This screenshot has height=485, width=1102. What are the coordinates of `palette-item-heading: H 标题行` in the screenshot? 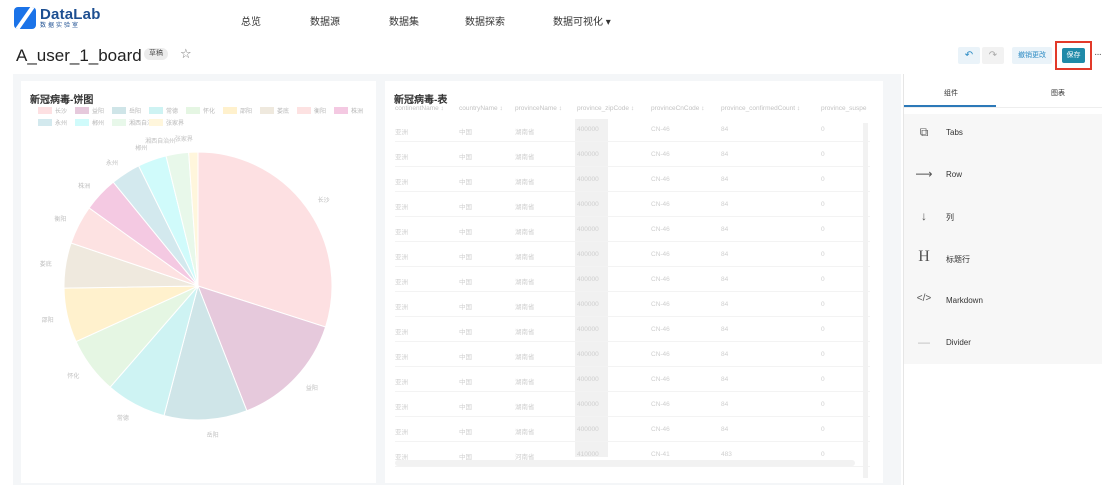 It's located at (1003, 260).